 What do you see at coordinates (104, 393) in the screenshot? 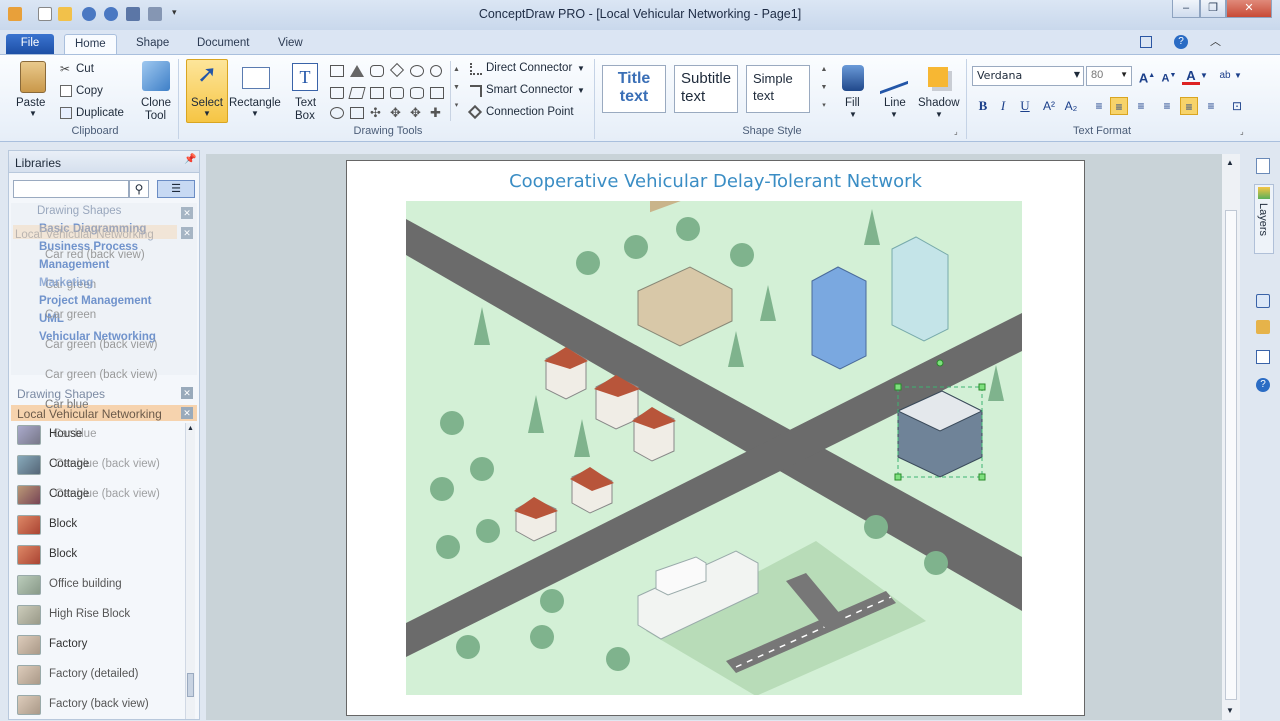
I see `library-header-drawing-shapes: Drawing Shapes ✕` at bounding box center [104, 393].